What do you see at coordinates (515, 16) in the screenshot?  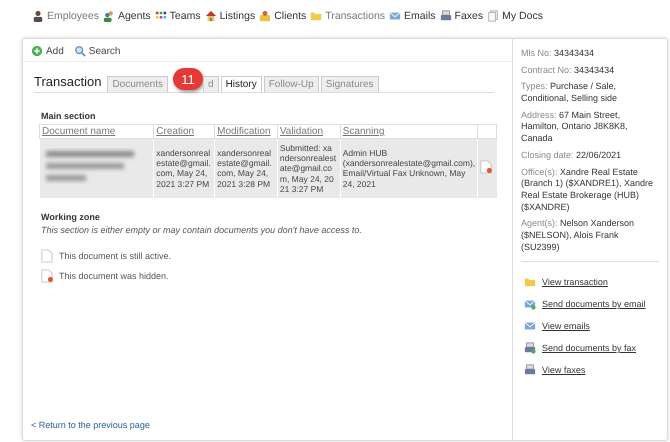 I see `nav-link: My Docs` at bounding box center [515, 16].